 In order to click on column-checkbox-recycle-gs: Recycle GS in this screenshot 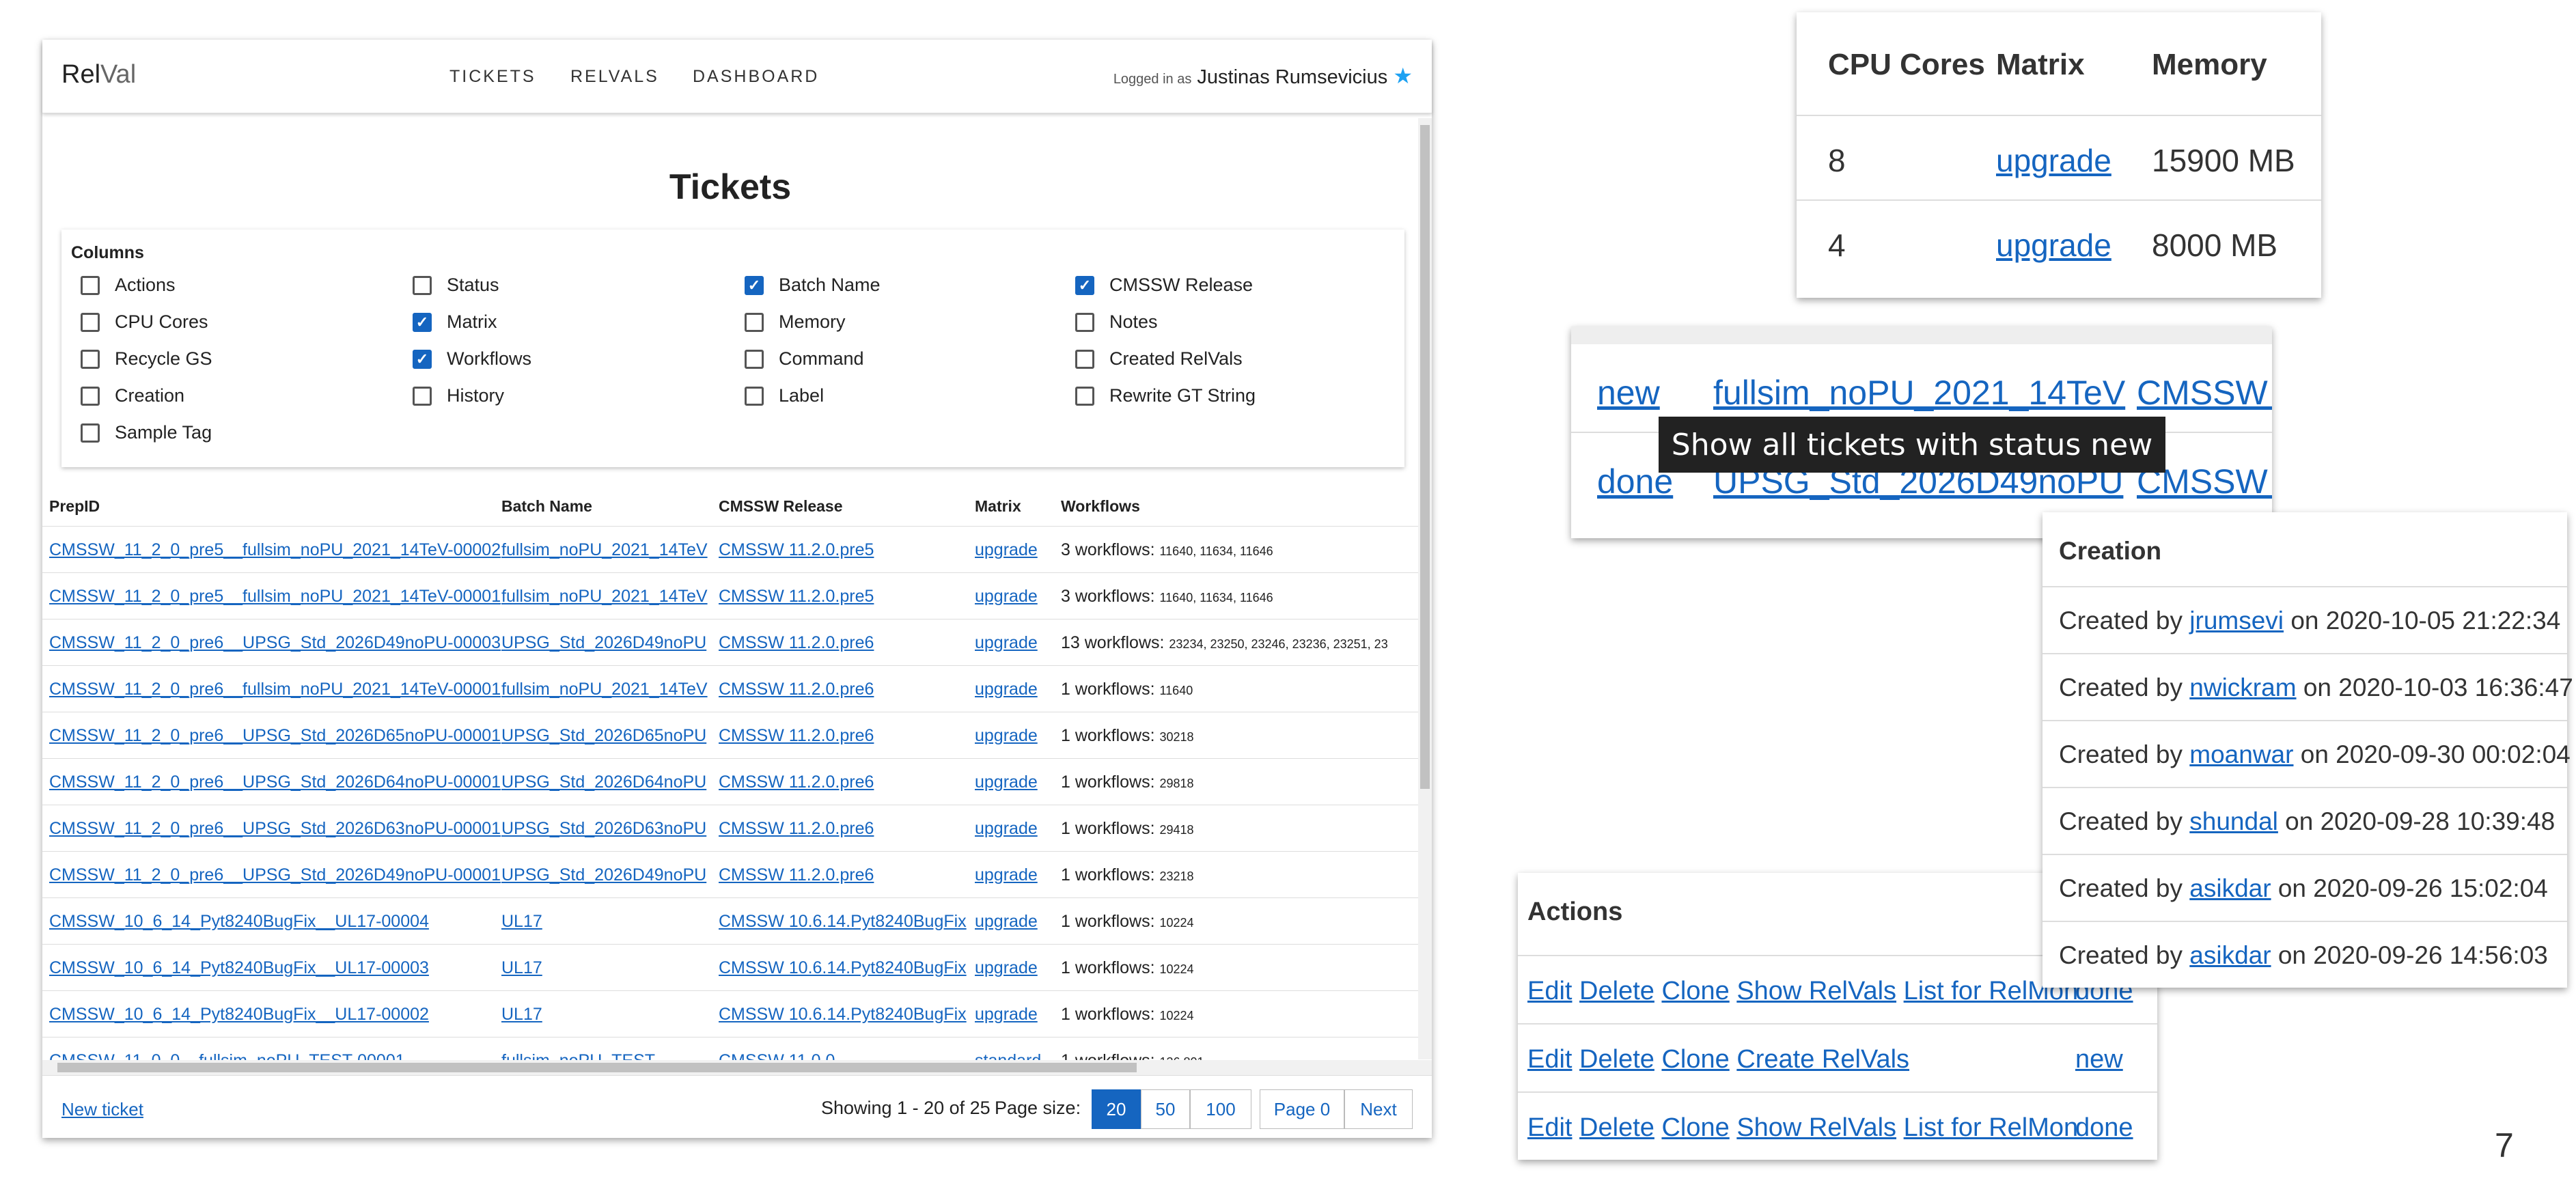, I will do `click(146, 359)`.